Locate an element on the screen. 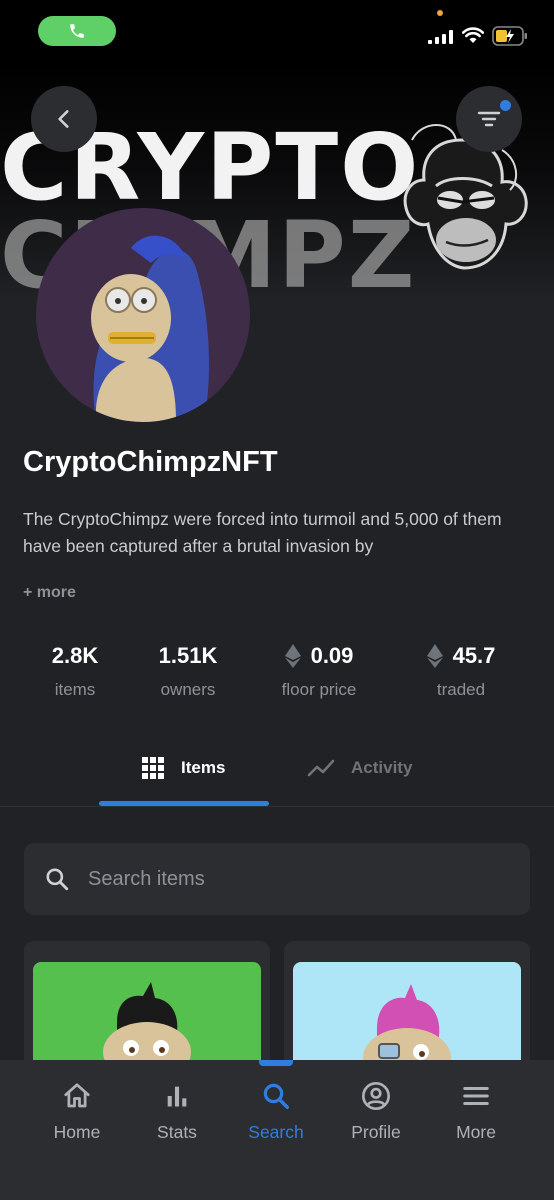 This screenshot has height=1200, width=554. wifi-icon is located at coordinates (473, 35).